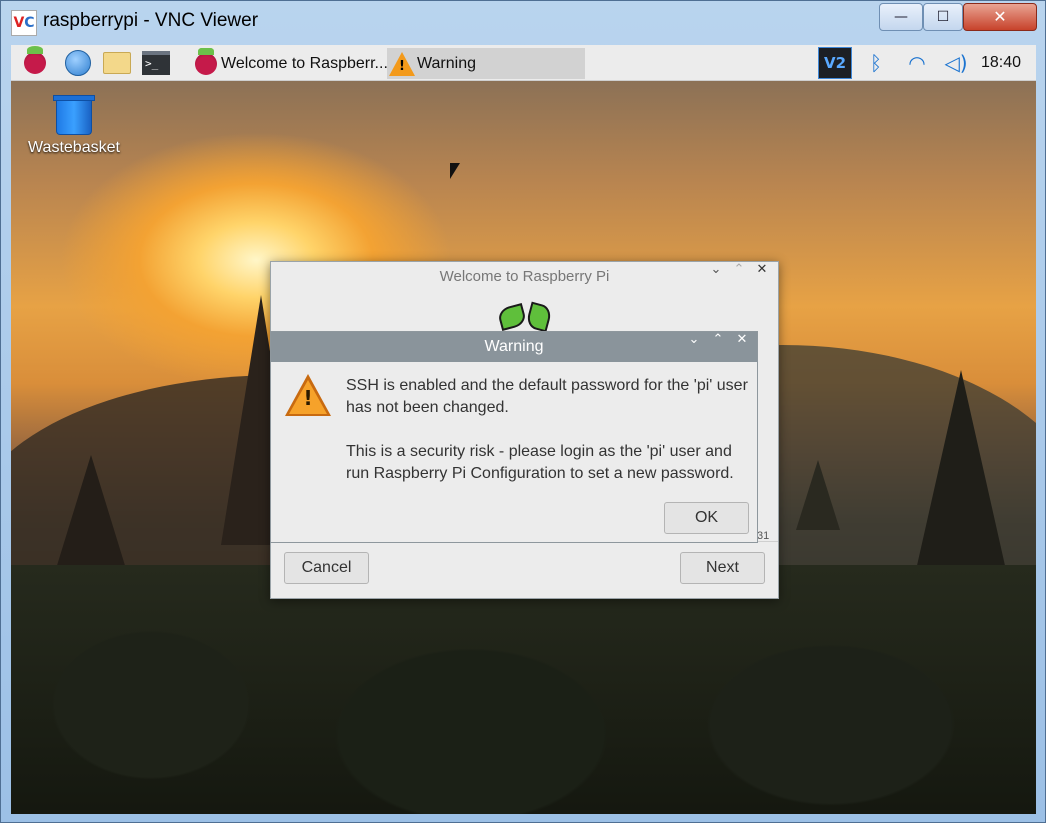  What do you see at coordinates (455, 171) in the screenshot?
I see `mouse-cursor-icon` at bounding box center [455, 171].